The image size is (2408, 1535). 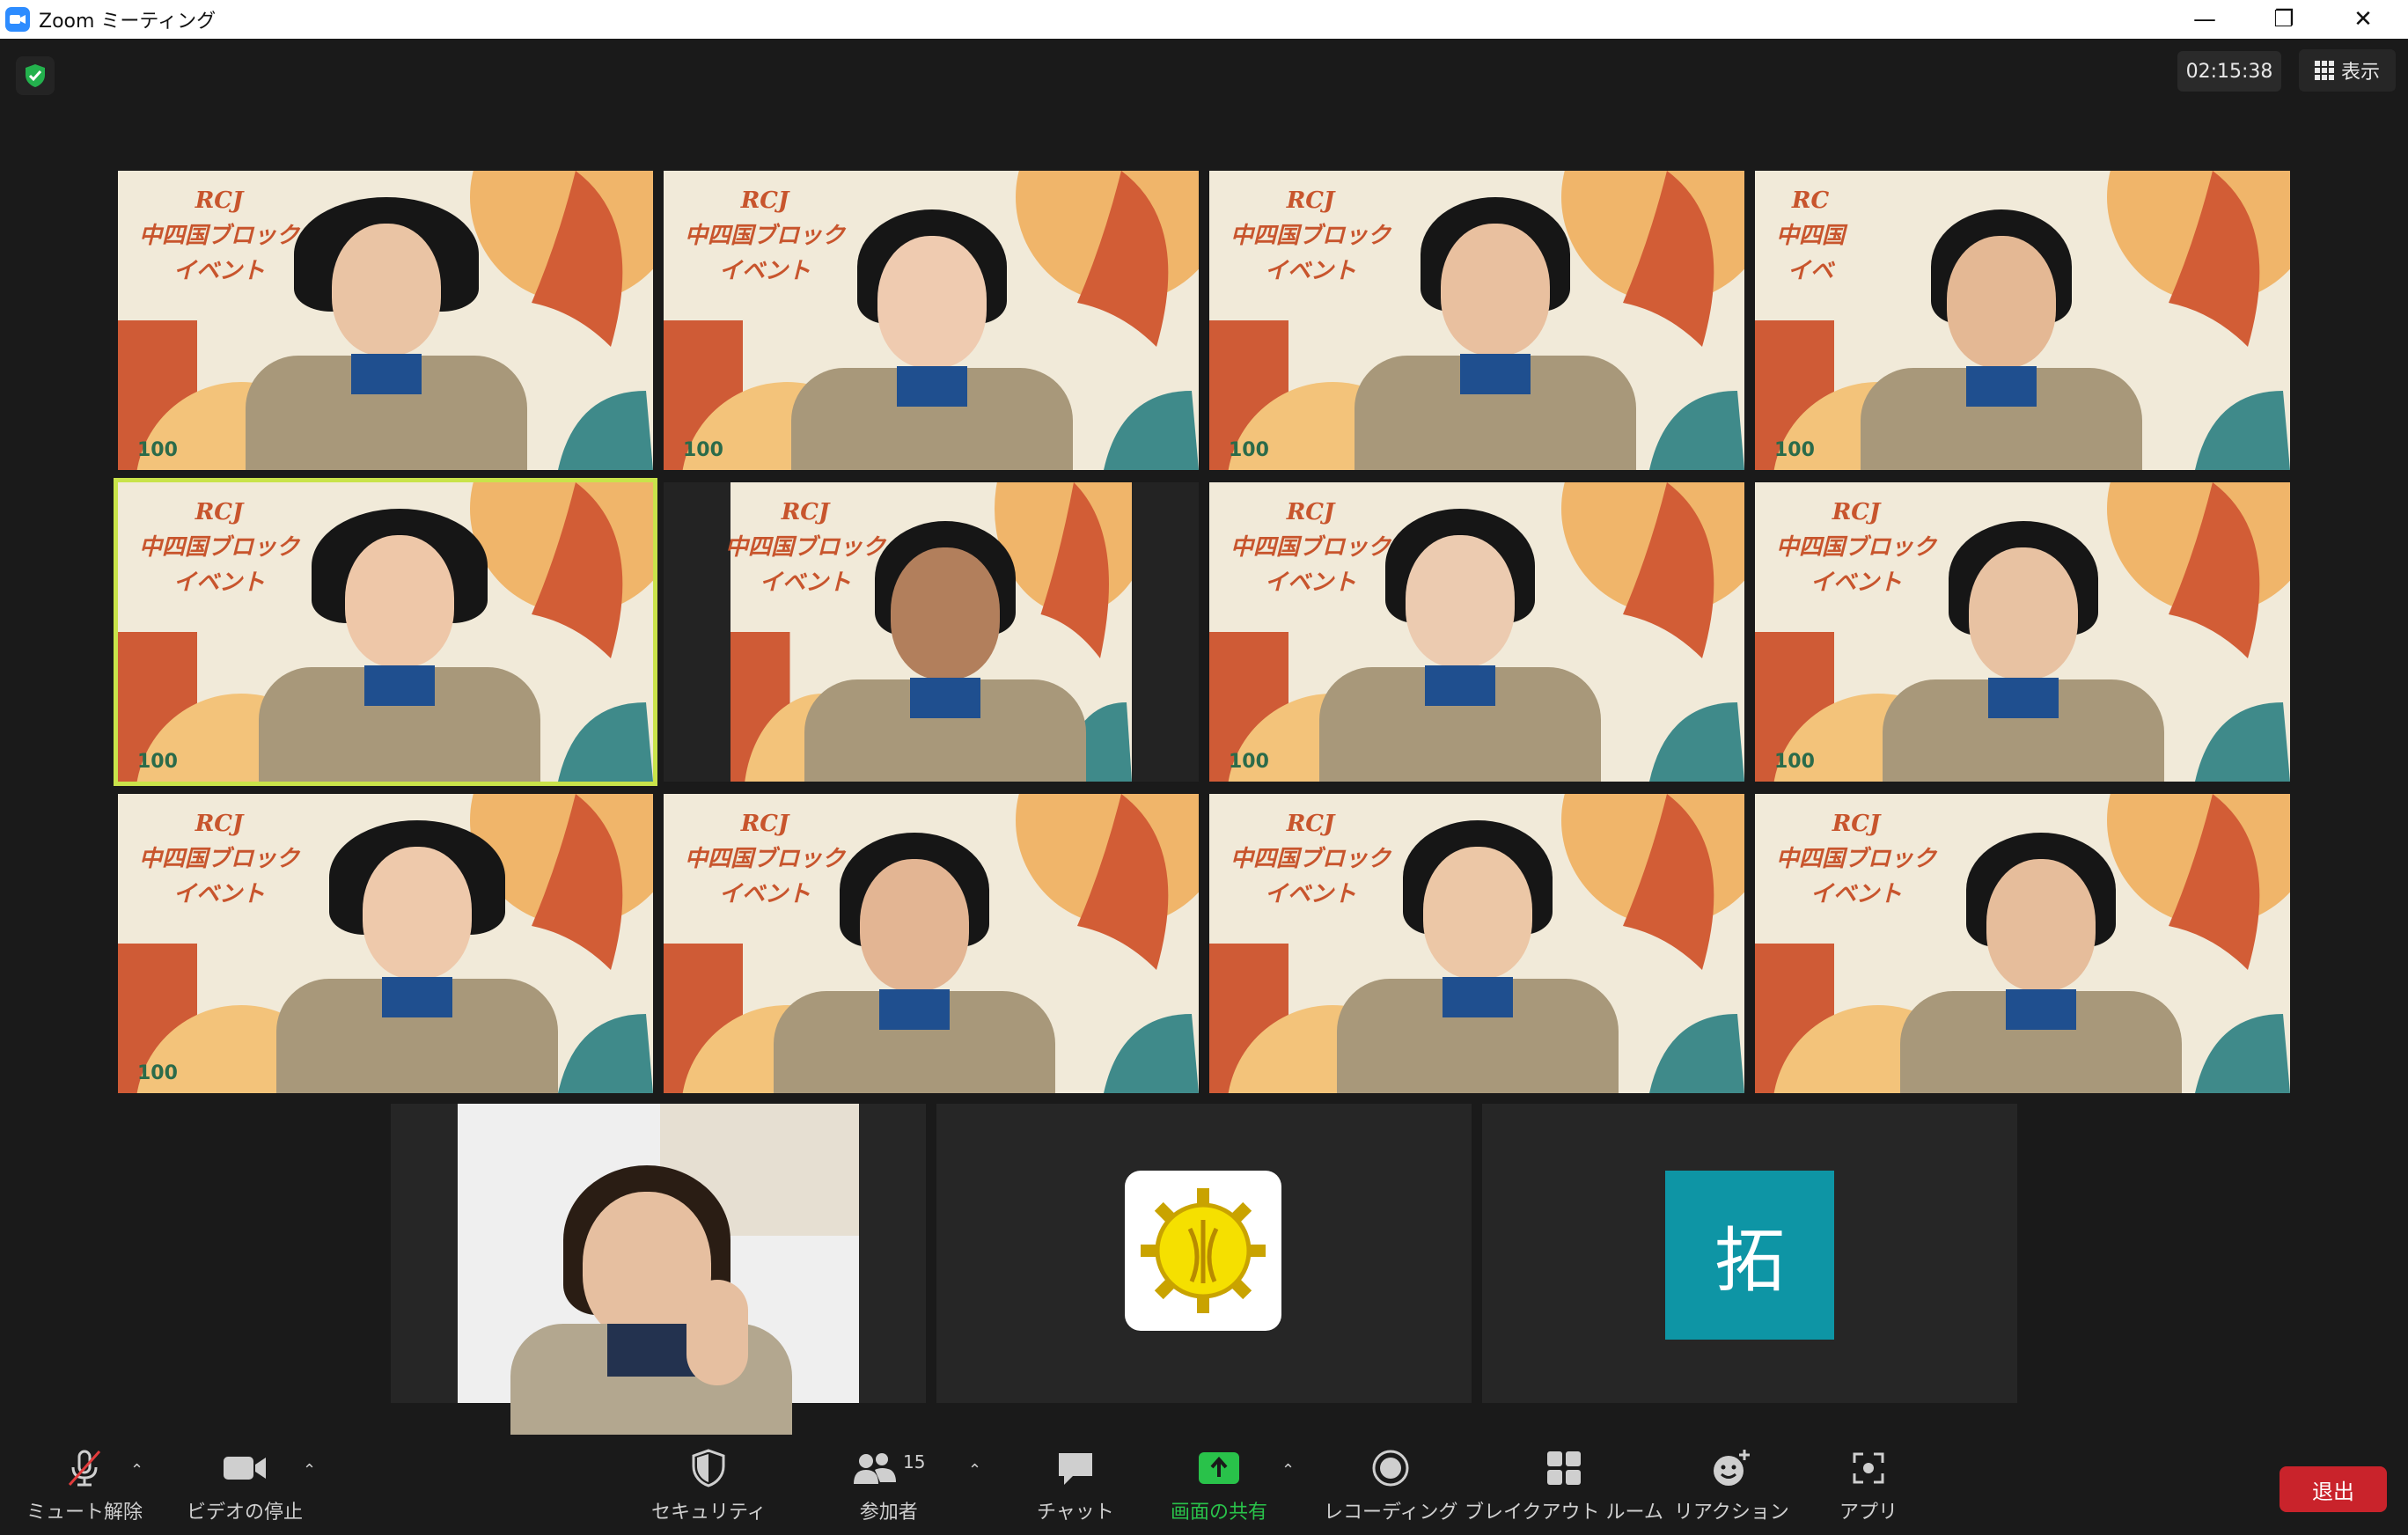 I want to click on window-titlebar: Zoom ミーティング, so click(x=1204, y=19).